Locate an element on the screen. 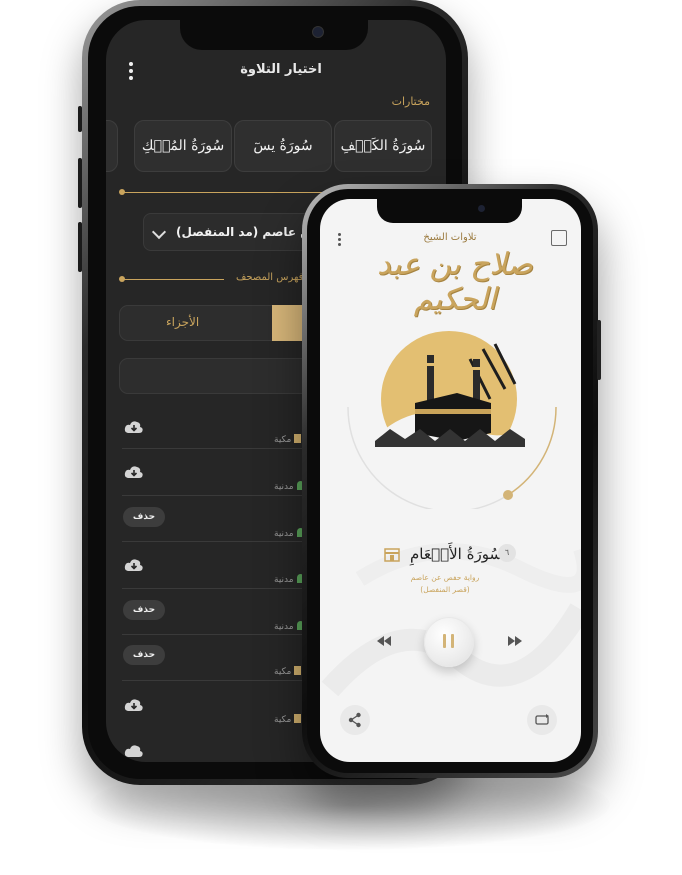  favorite-card-kahf: سُورَةُ الكَهۡفِ is located at coordinates (383, 146).